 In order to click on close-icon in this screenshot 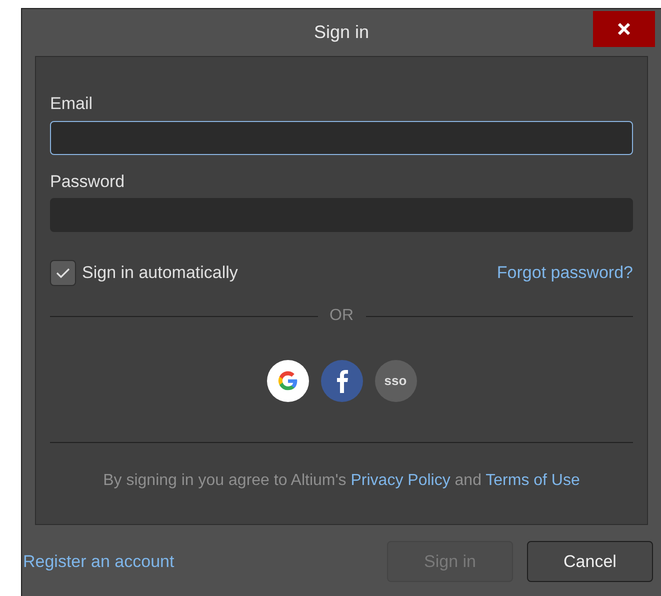, I will do `click(624, 29)`.